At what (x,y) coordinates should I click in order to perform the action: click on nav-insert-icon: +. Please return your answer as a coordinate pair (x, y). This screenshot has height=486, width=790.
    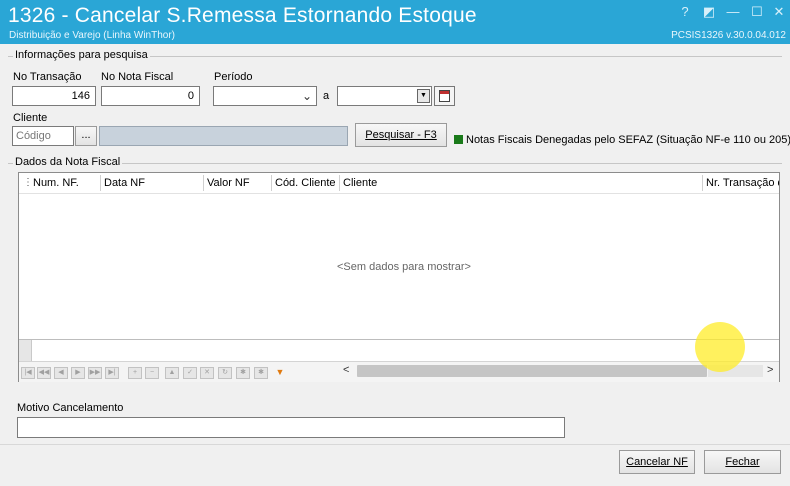
    Looking at the image, I should click on (135, 373).